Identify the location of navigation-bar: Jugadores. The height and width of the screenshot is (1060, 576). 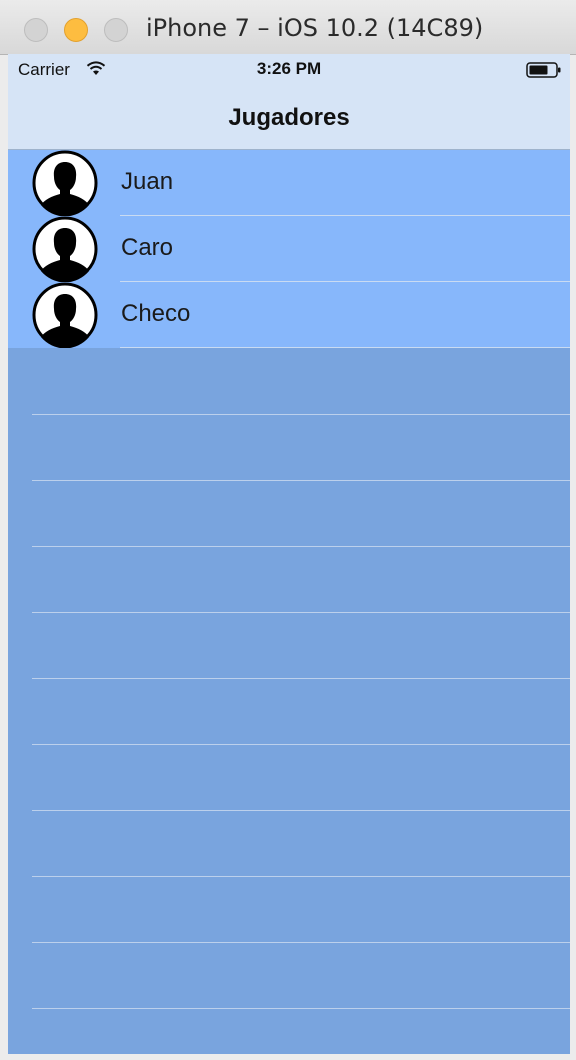
(289, 117).